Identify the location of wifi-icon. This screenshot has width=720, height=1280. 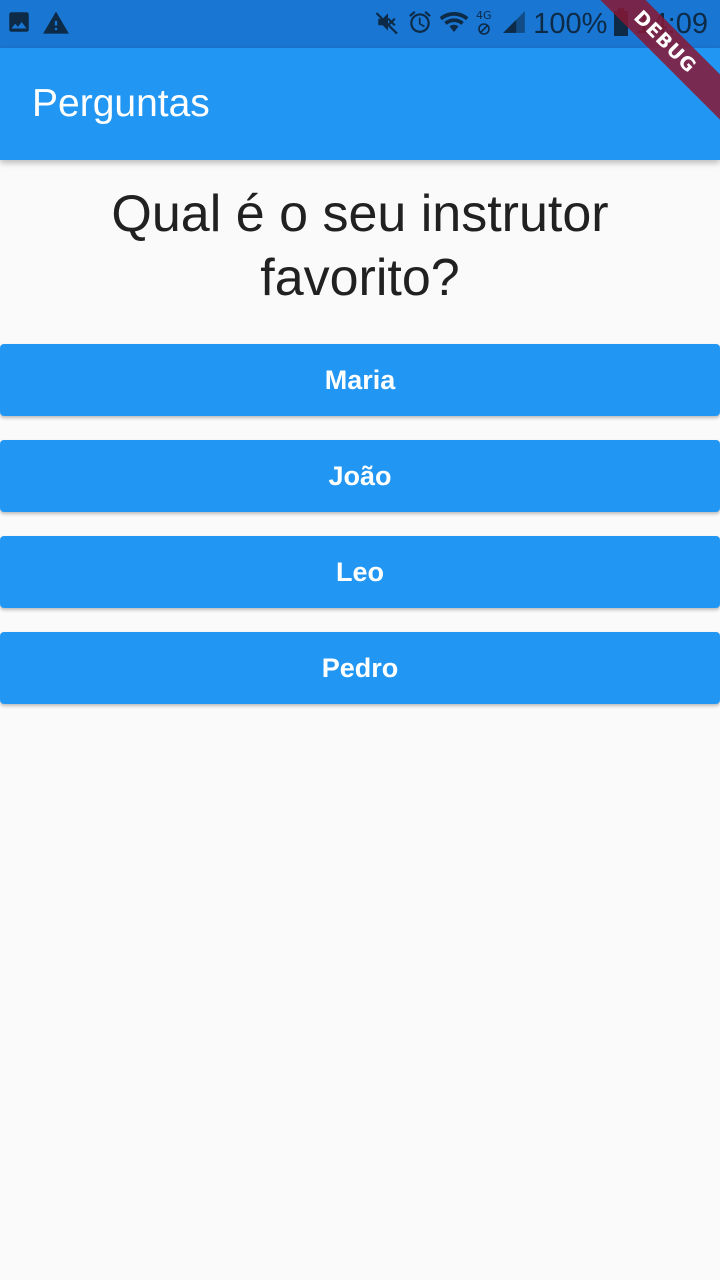
(454, 24).